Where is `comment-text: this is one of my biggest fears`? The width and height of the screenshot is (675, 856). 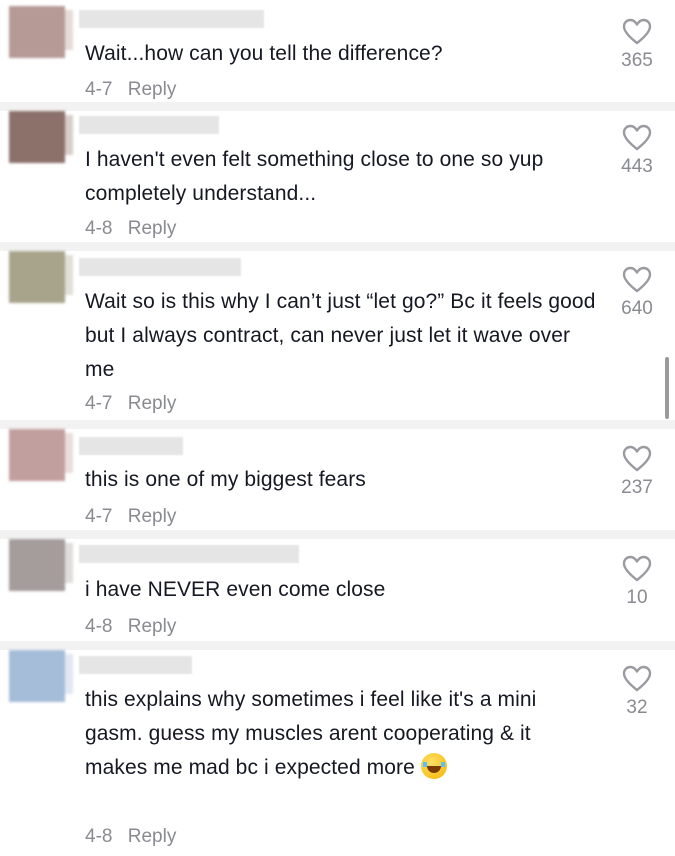 comment-text: this is one of my biggest fears is located at coordinates (225, 479).